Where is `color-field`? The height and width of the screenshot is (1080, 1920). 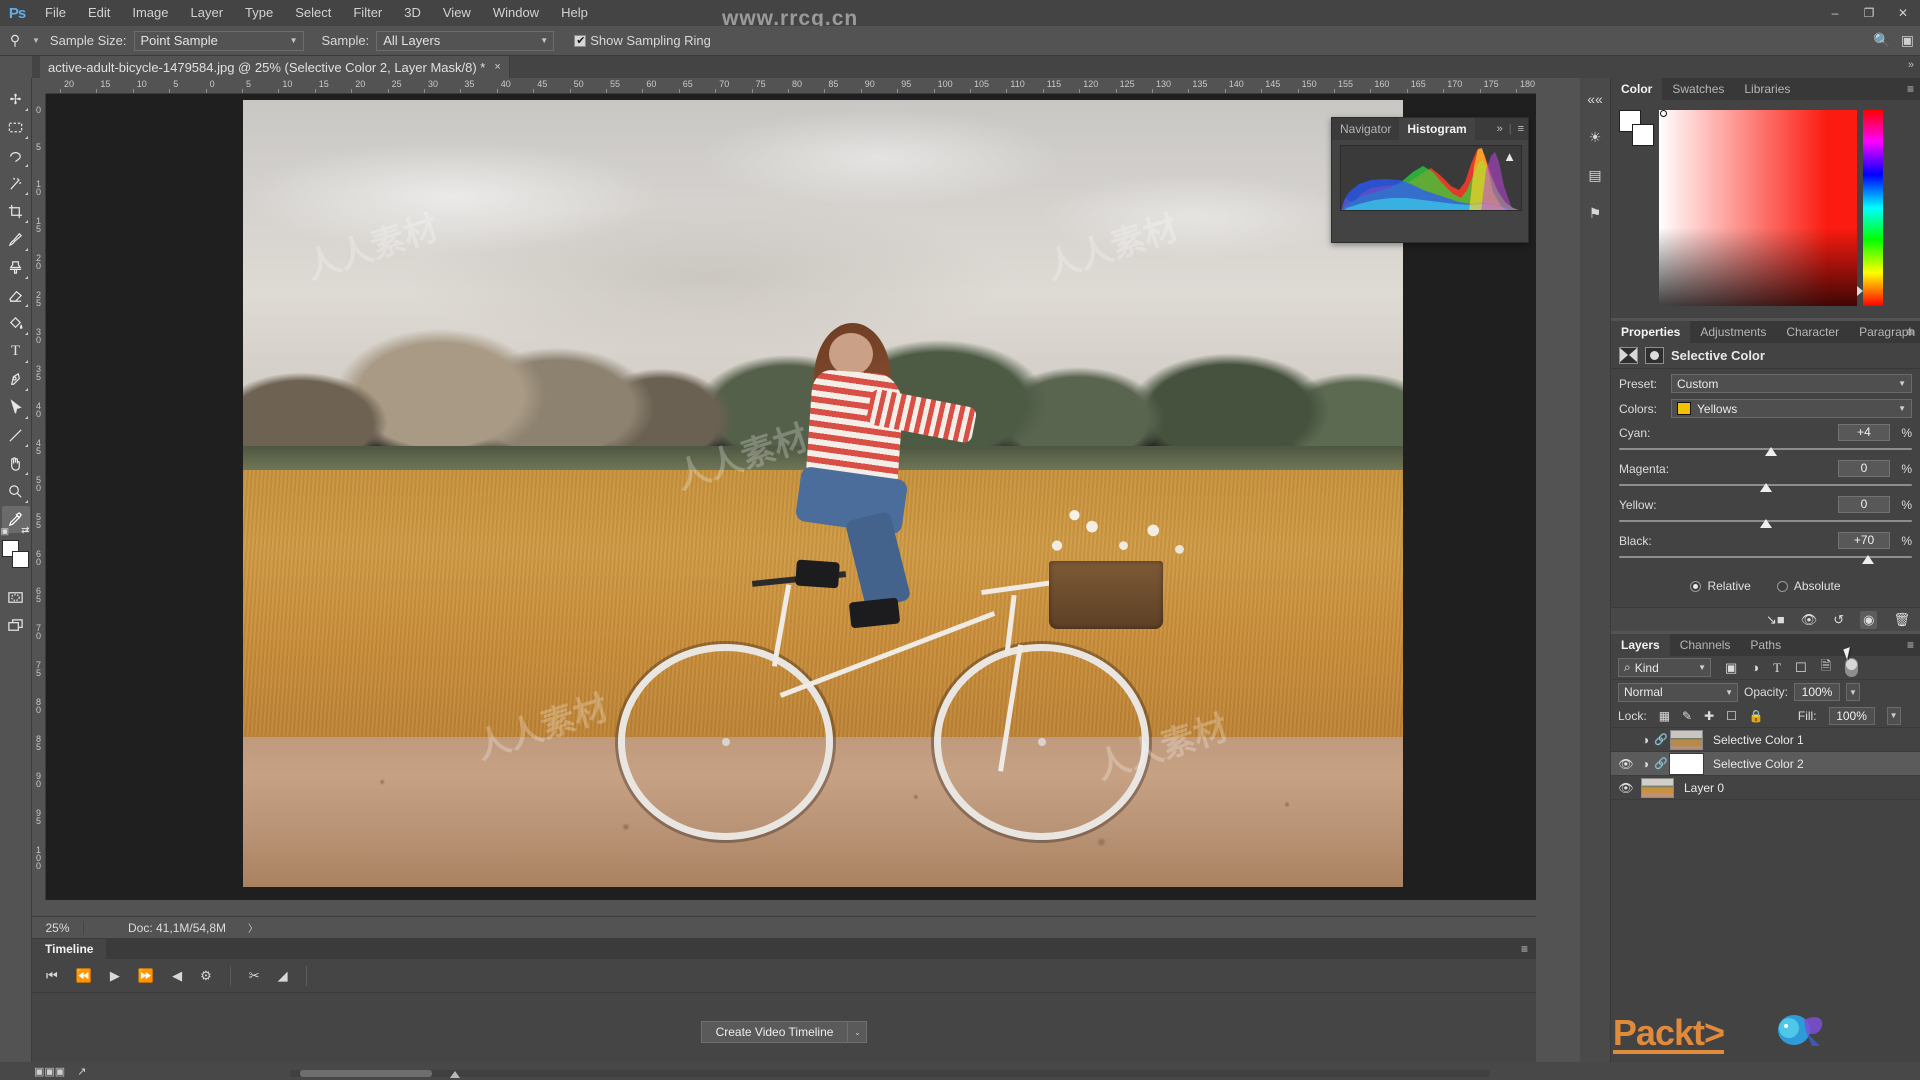 color-field is located at coordinates (1758, 208).